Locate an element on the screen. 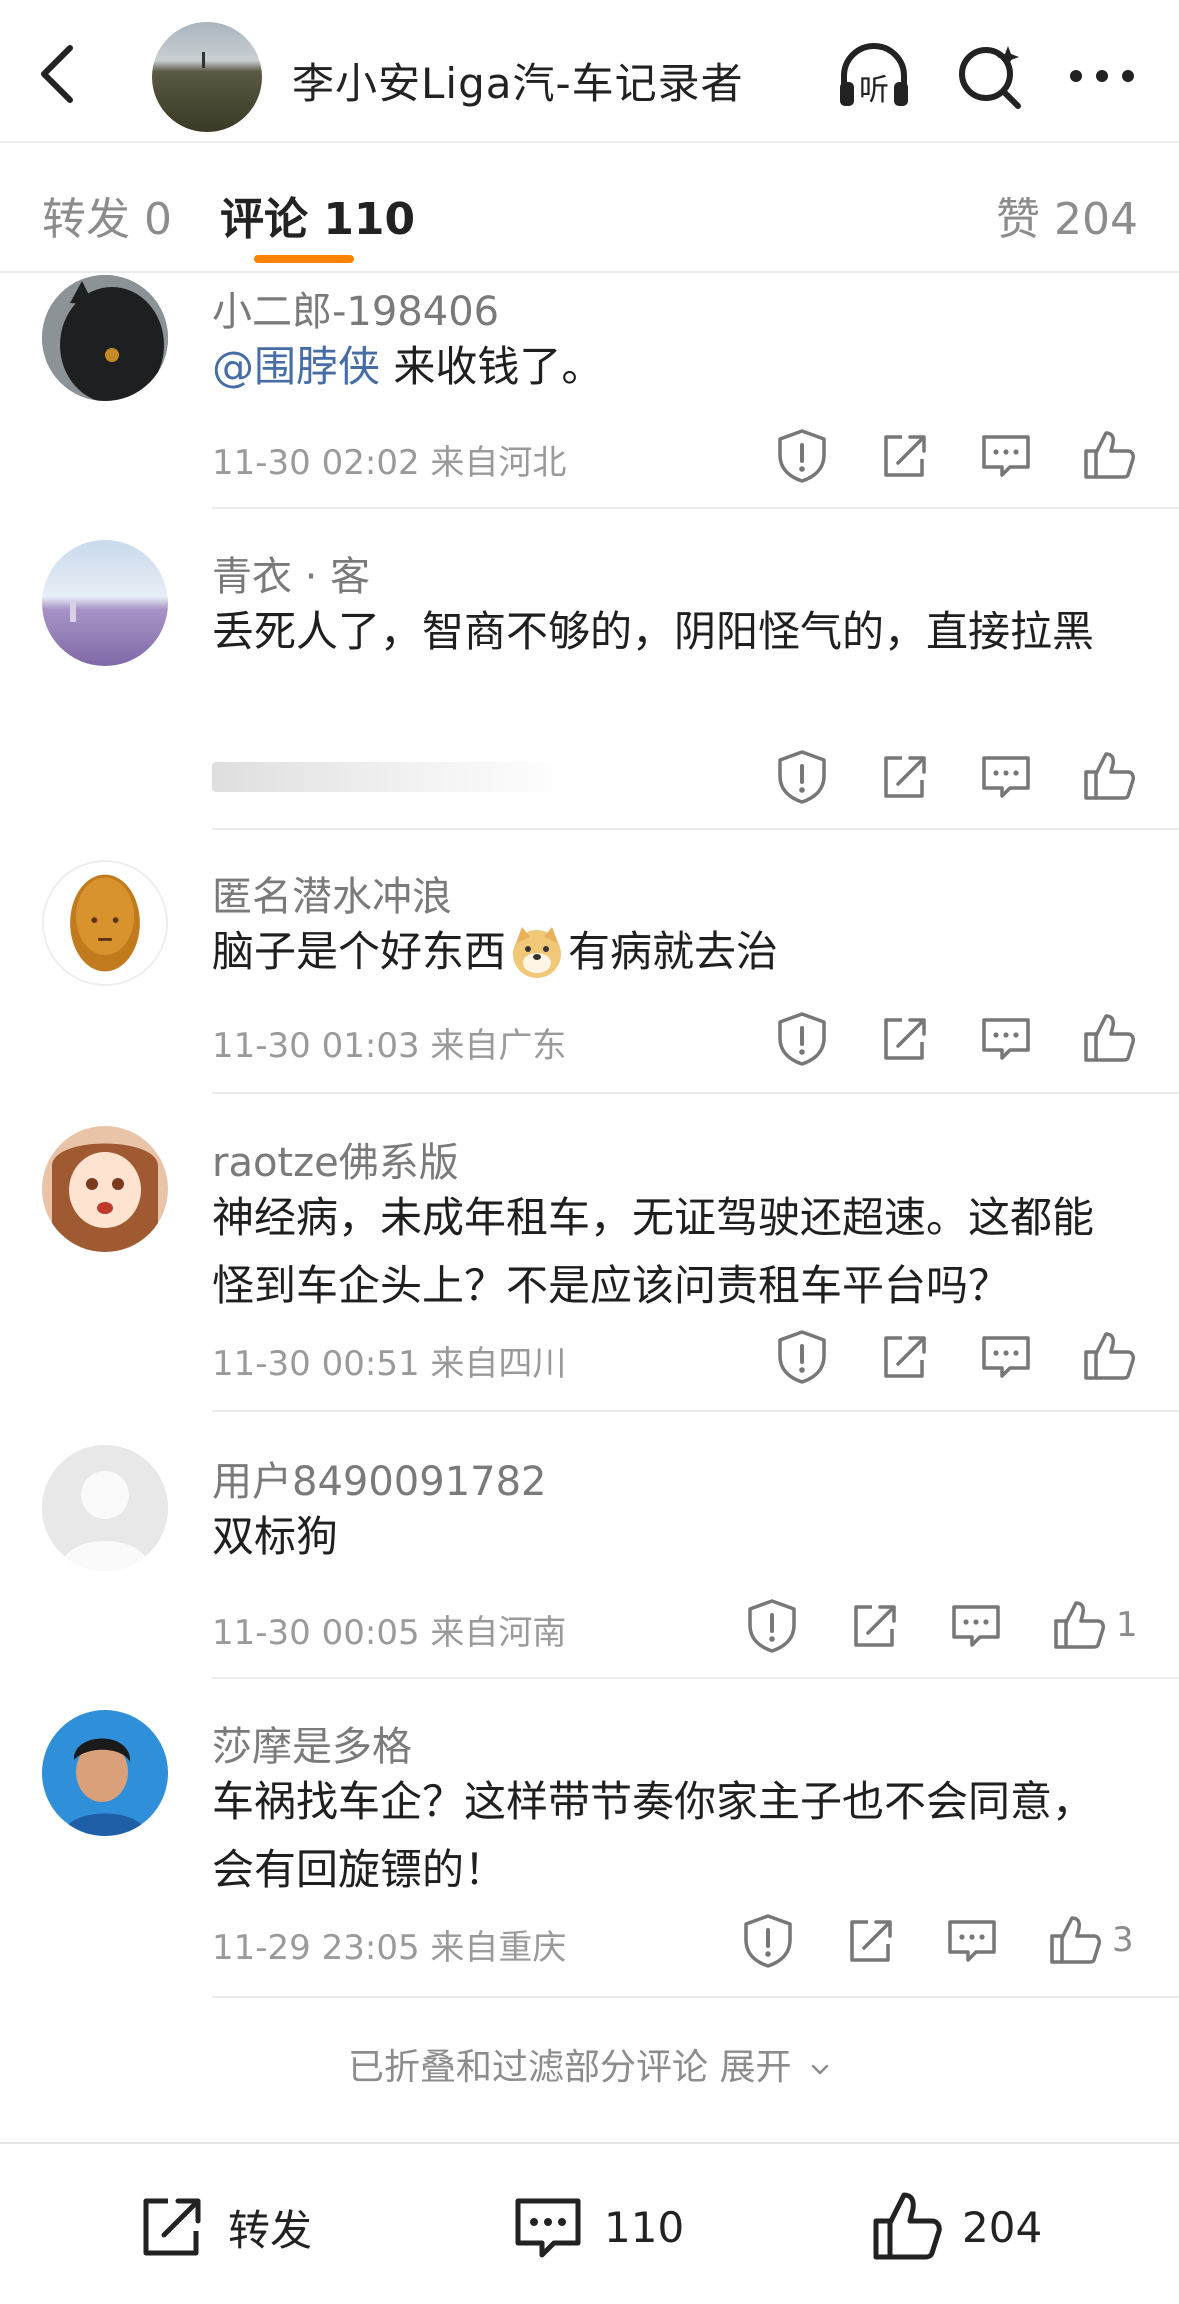  comment-username: 小二郎-198406 is located at coordinates (355, 308).